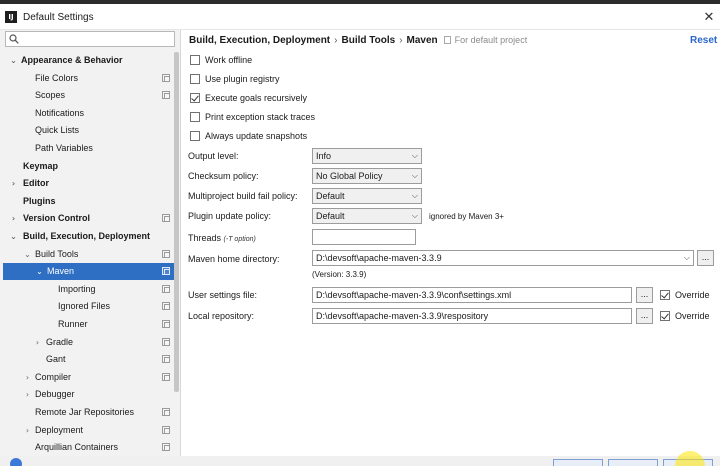 The width and height of the screenshot is (720, 466). What do you see at coordinates (239, 239) in the screenshot?
I see `threads-hint: (-T option)` at bounding box center [239, 239].